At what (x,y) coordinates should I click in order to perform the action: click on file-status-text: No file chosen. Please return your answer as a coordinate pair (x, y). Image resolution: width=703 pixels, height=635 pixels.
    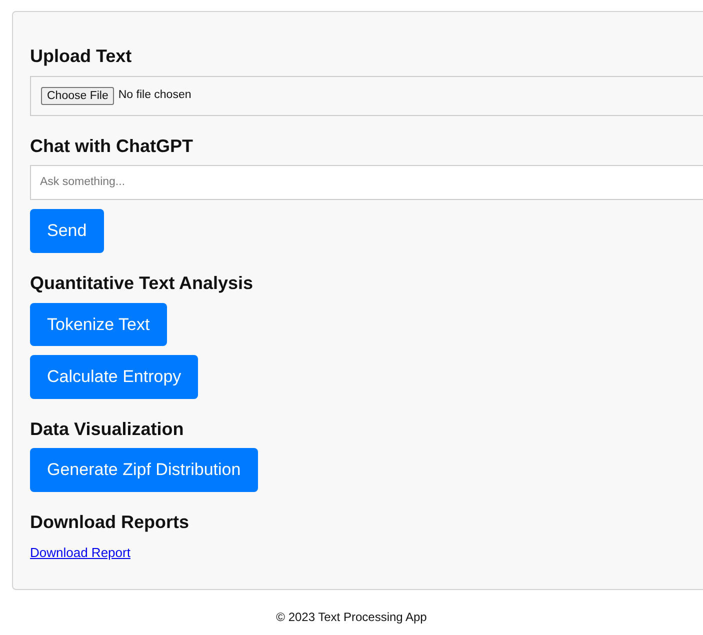
    Looking at the image, I should click on (155, 95).